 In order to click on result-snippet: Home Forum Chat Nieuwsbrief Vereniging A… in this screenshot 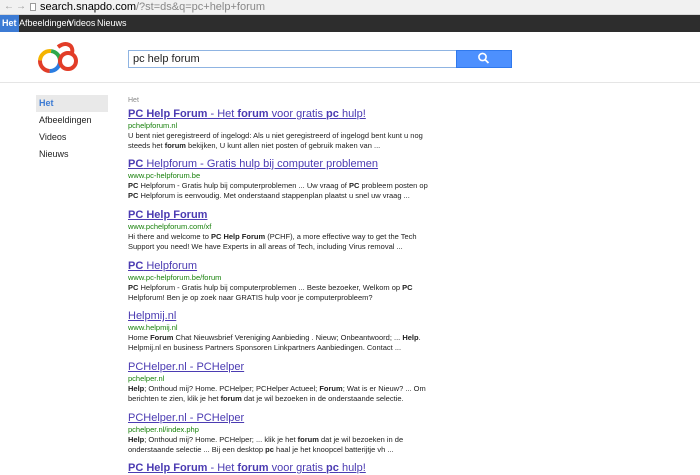, I will do `click(278, 343)`.